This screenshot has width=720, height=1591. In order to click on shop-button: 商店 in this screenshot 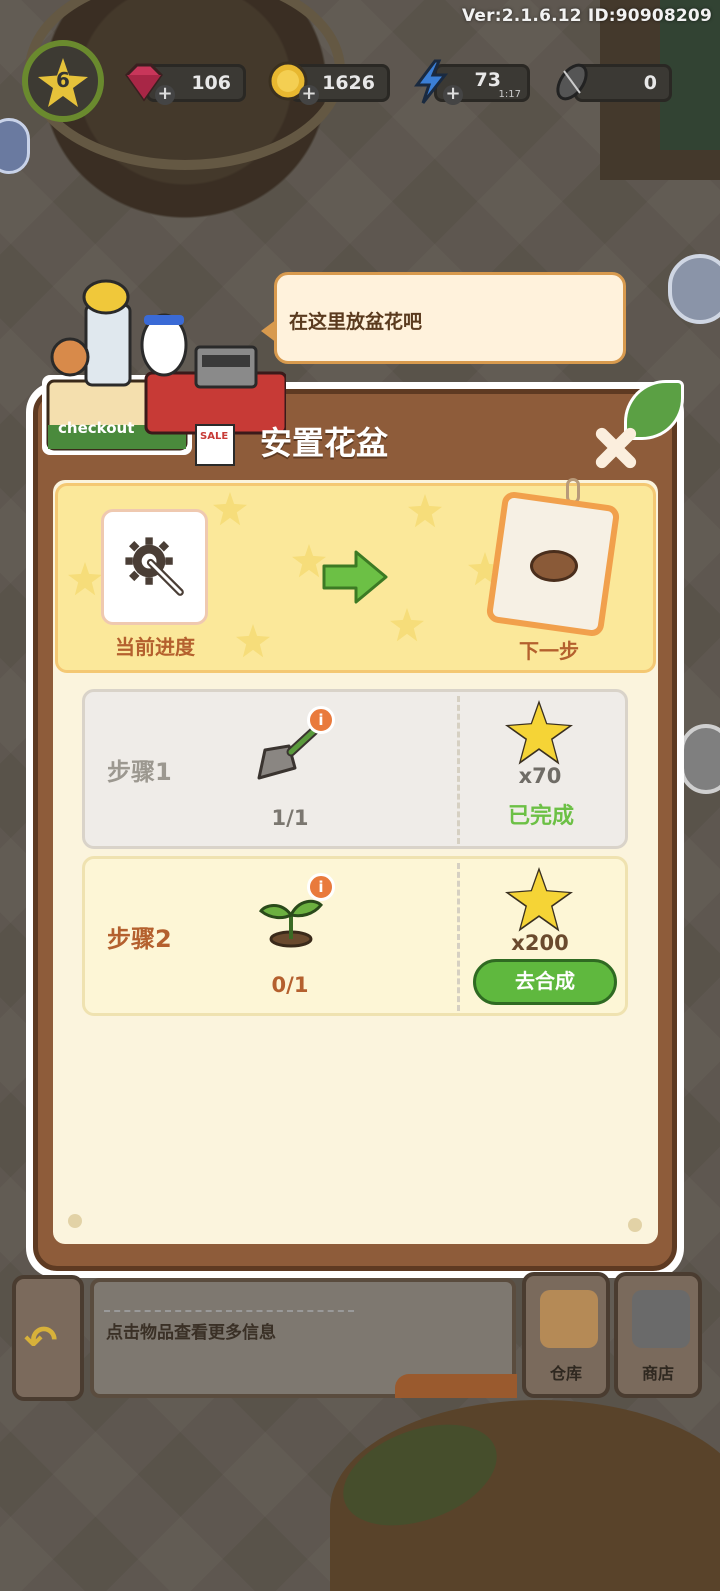, I will do `click(658, 1335)`.